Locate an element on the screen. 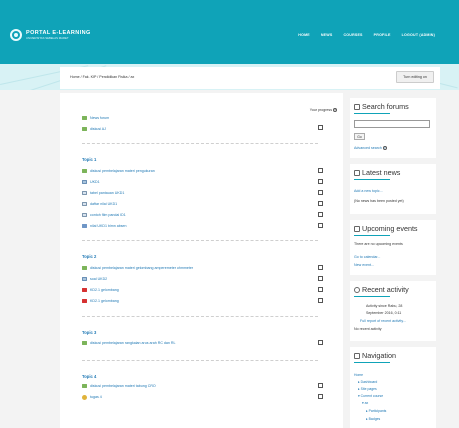  activity-link: daftar nilai UKD1 is located at coordinates (103, 204).